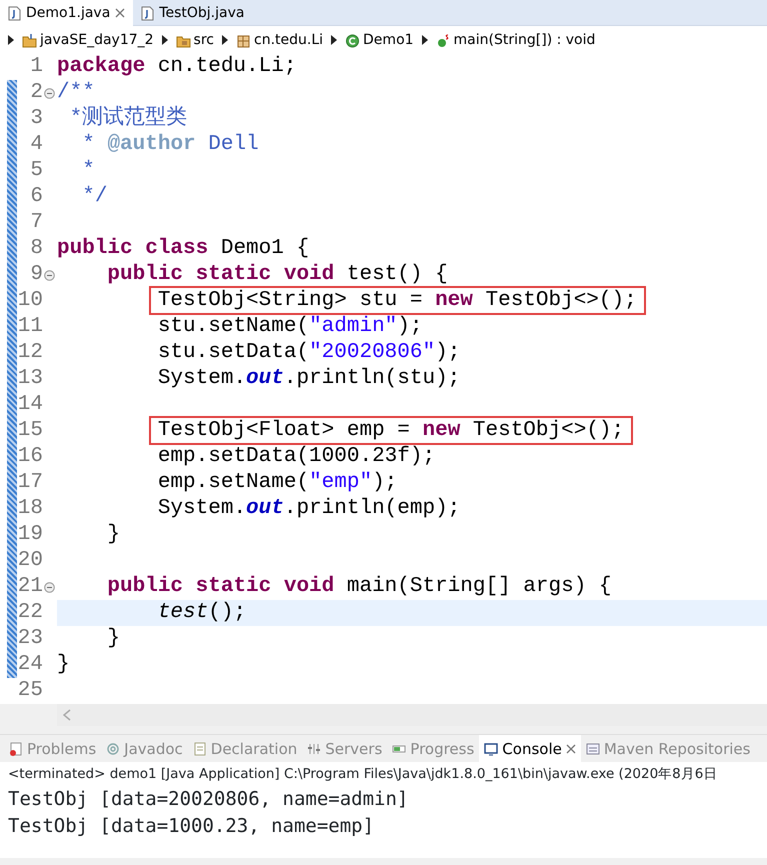 Image resolution: width=767 pixels, height=865 pixels. I want to click on code-line: TestObj<Float> emp = new TestObj<>();, so click(391, 430).